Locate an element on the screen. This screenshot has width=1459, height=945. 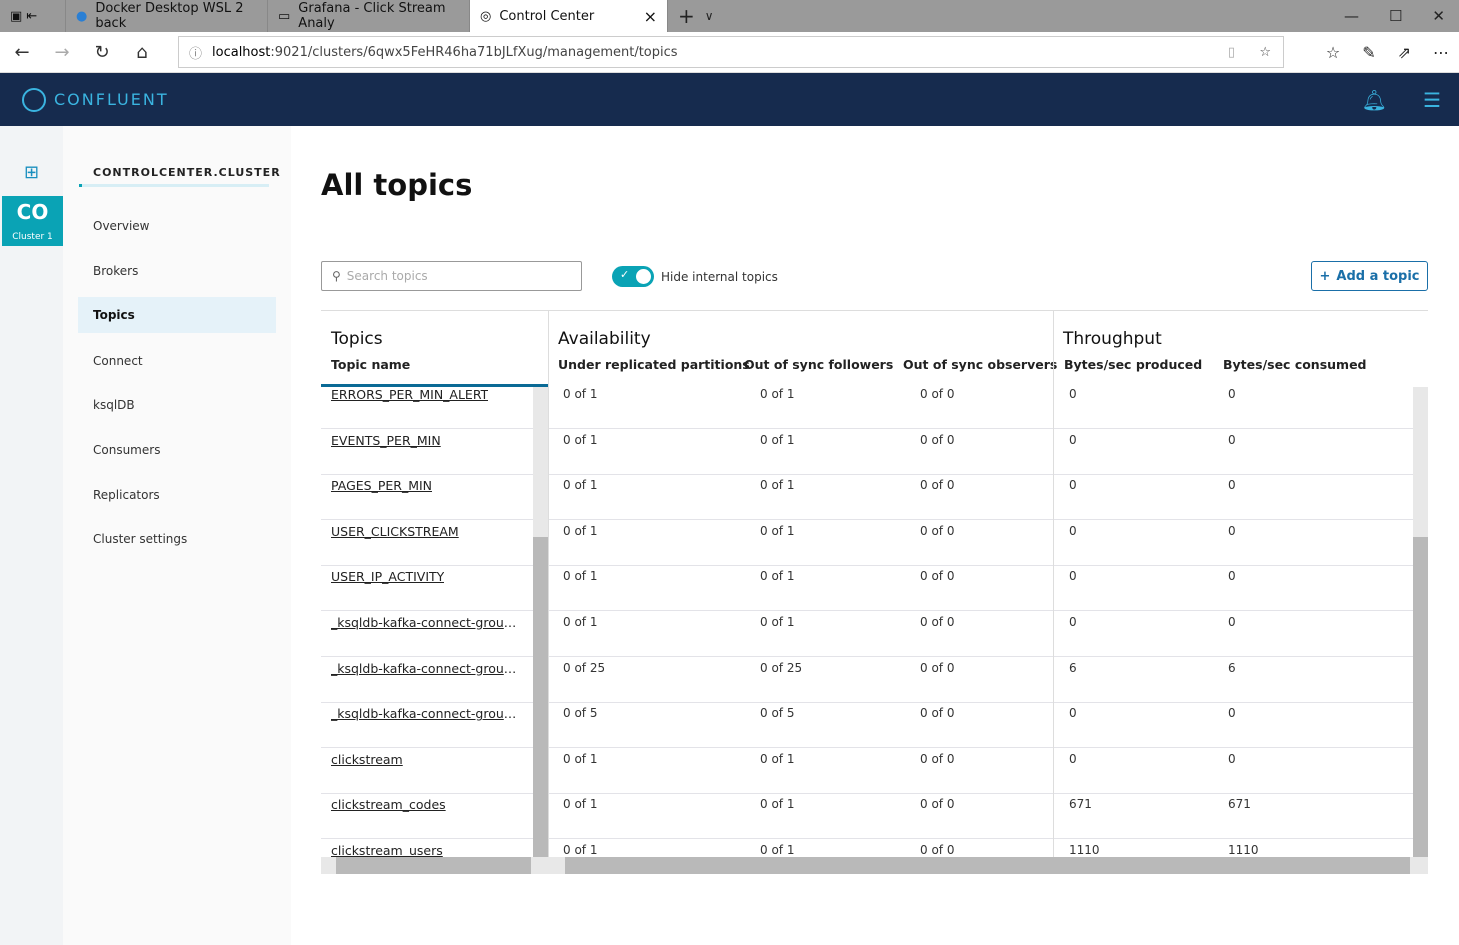
browser-tab: ● Docker Desktop WSL 2 back is located at coordinates (167, 16).